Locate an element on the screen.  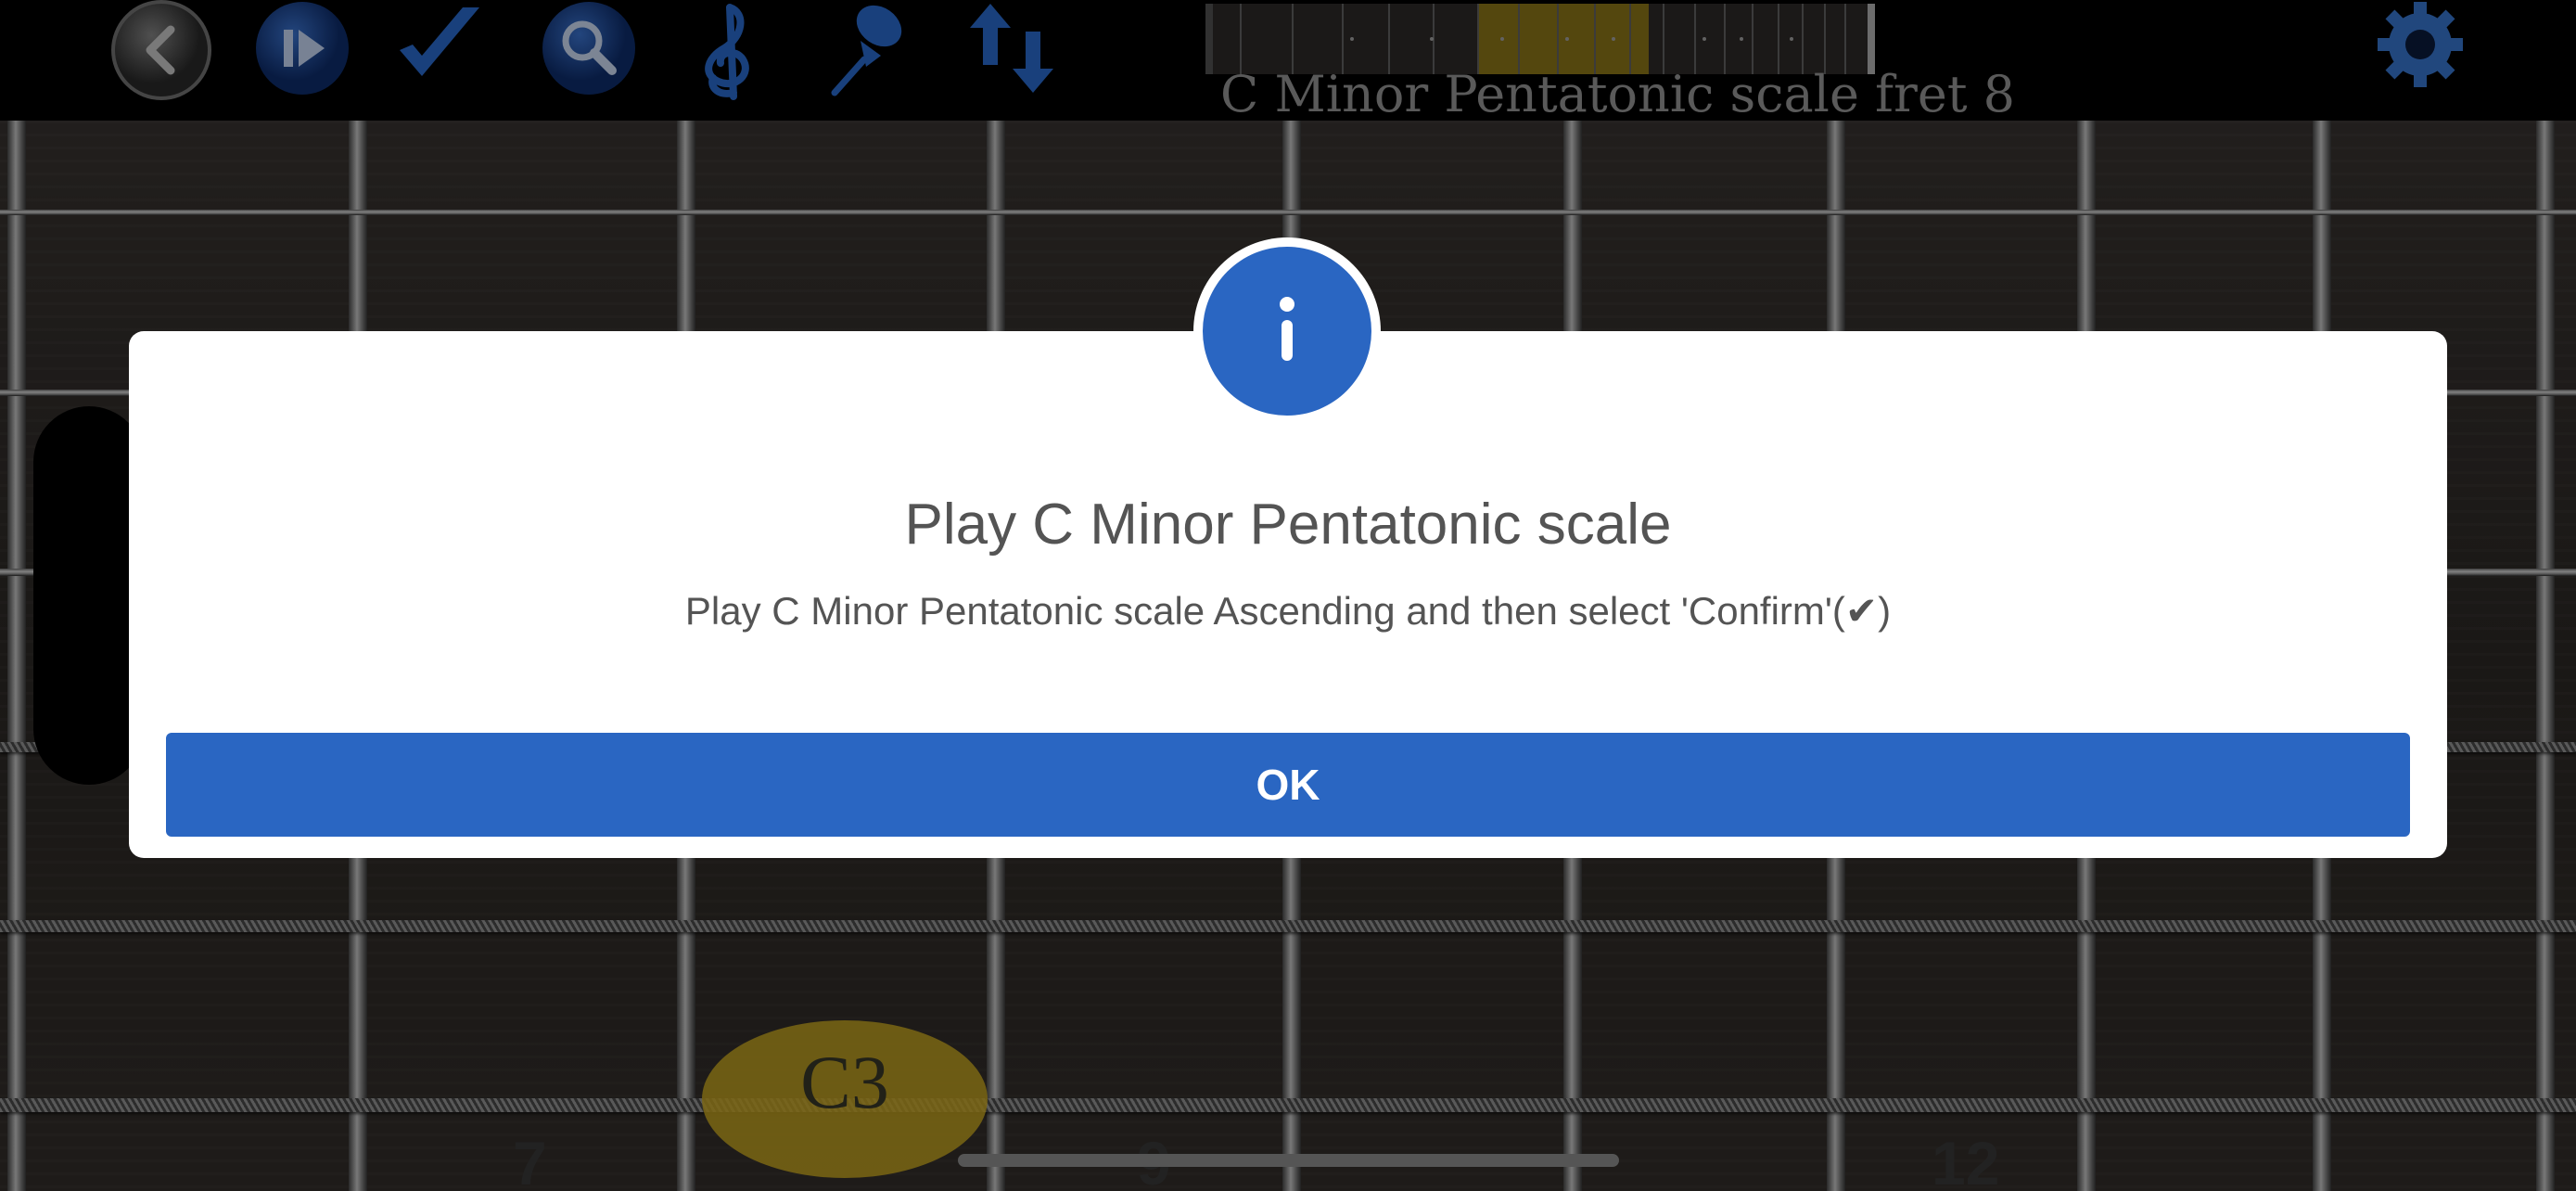
info-badge is located at coordinates (1287, 331).